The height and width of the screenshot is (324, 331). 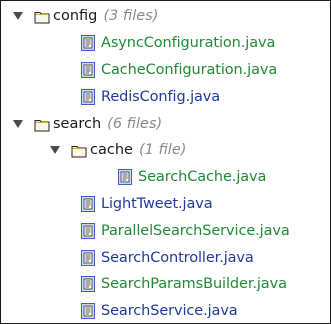 I want to click on folder-name: cache, so click(x=111, y=150).